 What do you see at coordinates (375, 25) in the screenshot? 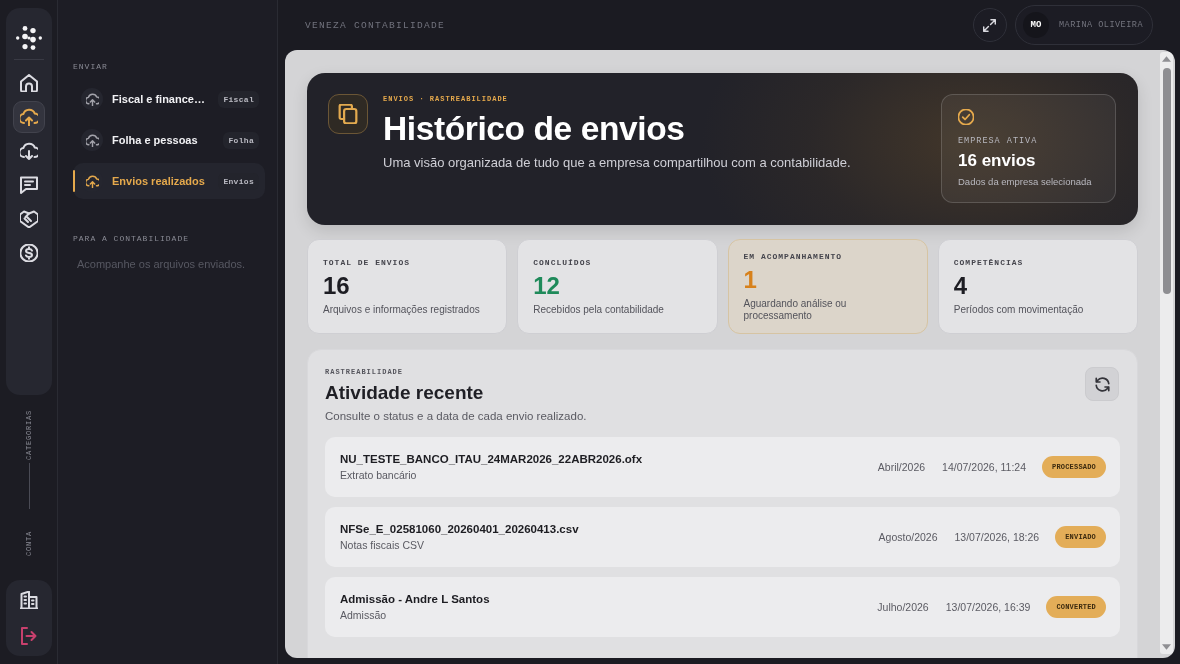
I see `company-name: VENEZA CONTABILIDADE` at bounding box center [375, 25].